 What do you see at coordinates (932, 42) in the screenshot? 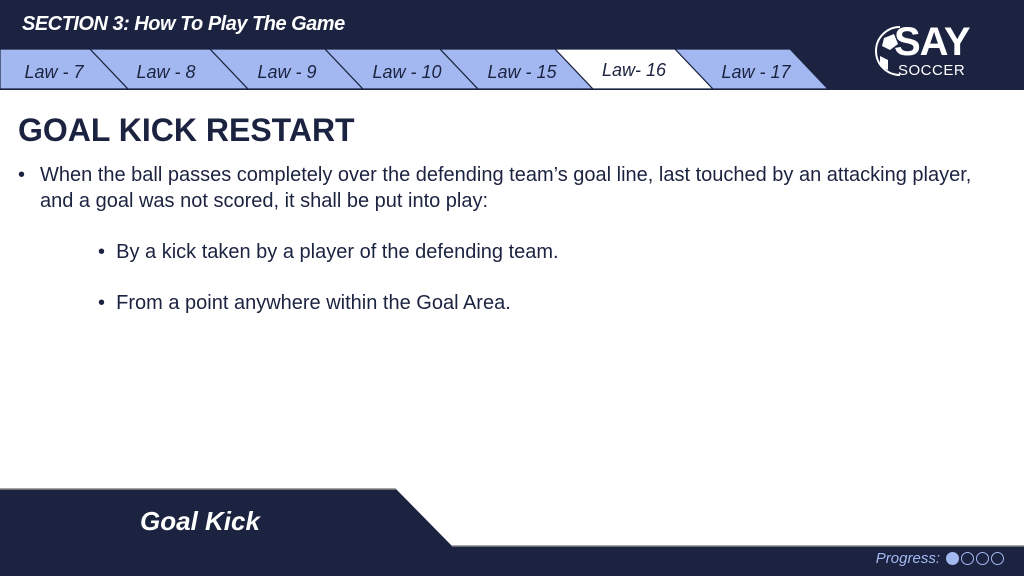
I see `logo-say-text: SAY` at bounding box center [932, 42].